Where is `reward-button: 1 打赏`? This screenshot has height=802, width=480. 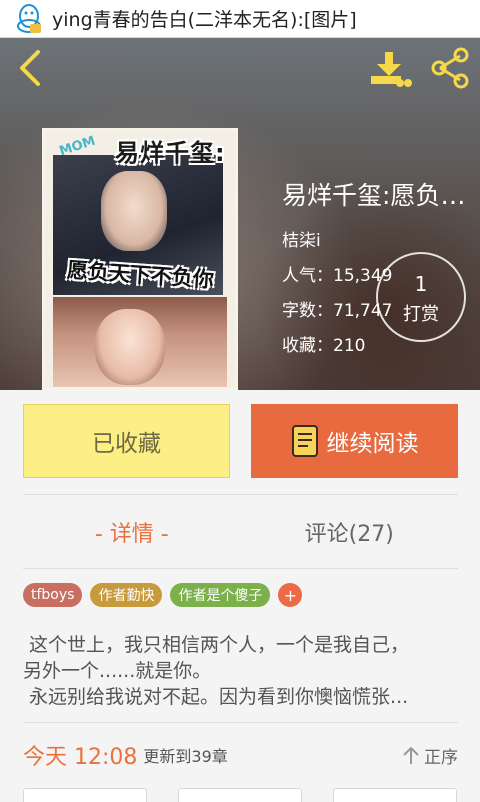 reward-button: 1 打赏 is located at coordinates (421, 297).